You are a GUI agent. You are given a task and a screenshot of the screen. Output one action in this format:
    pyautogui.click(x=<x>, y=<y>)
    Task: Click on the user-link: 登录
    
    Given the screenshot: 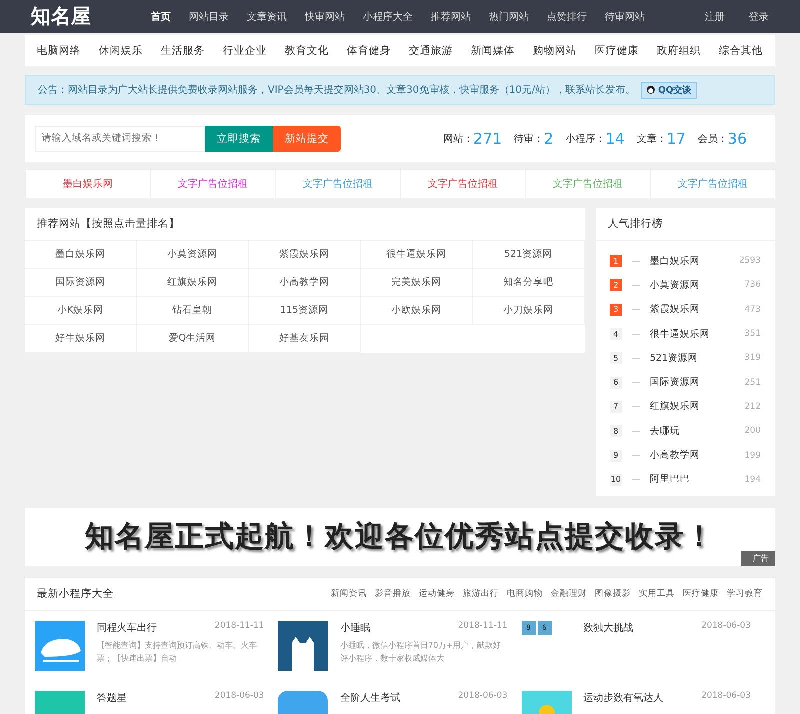 What is the action you would take?
    pyautogui.click(x=759, y=17)
    